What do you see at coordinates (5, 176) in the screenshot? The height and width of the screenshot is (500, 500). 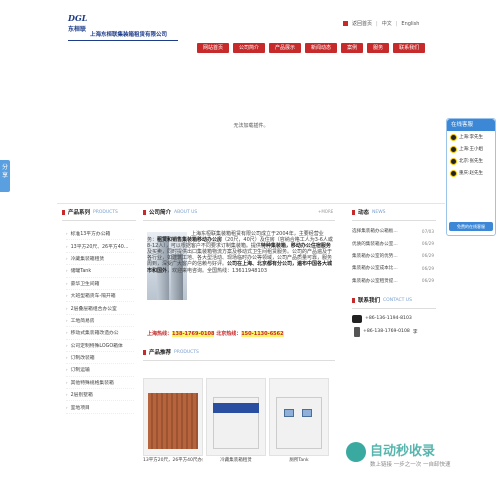 I see `share-tab: 分享` at bounding box center [5, 176].